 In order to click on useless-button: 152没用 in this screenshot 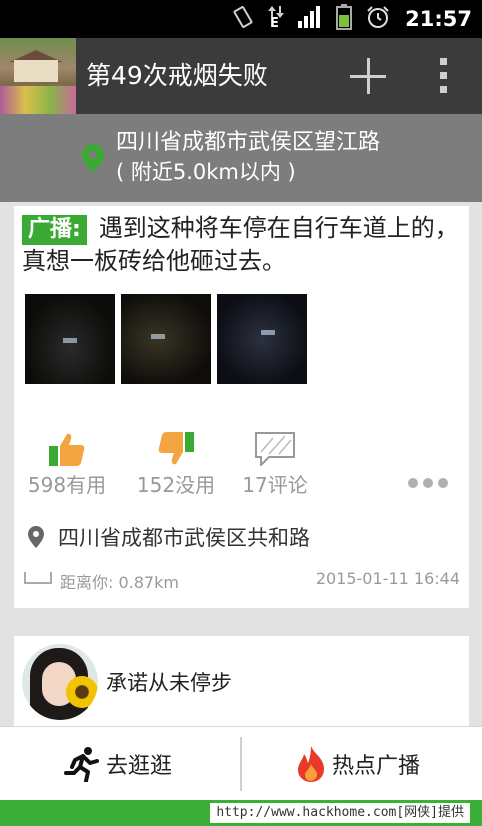, I will do `click(176, 463)`.